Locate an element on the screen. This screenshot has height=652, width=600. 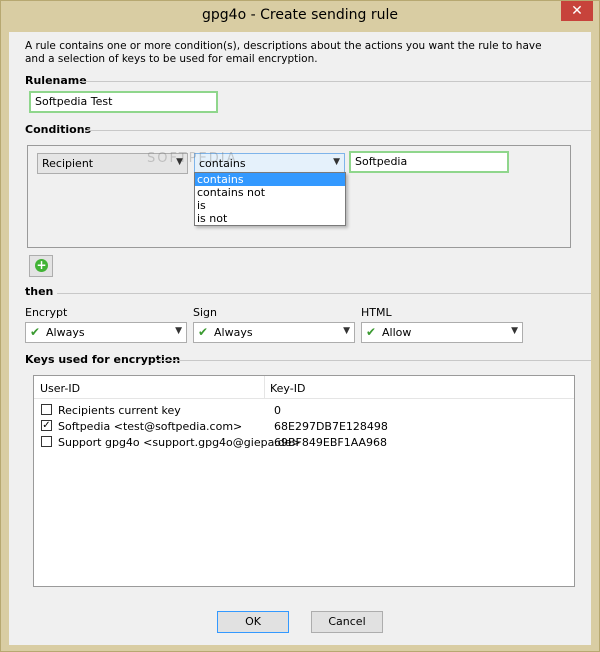
dropdown-option: is is located at coordinates (270, 205).